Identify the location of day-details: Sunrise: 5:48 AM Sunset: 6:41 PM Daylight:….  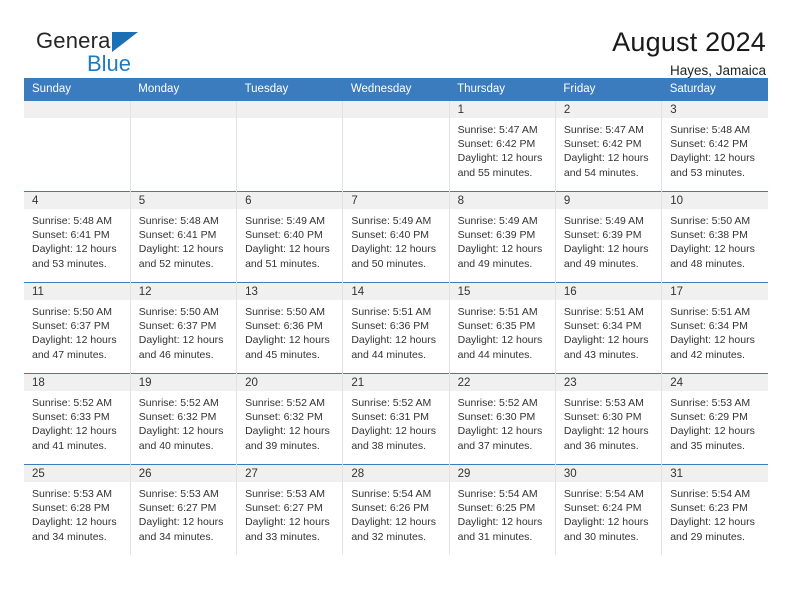
(77, 240).